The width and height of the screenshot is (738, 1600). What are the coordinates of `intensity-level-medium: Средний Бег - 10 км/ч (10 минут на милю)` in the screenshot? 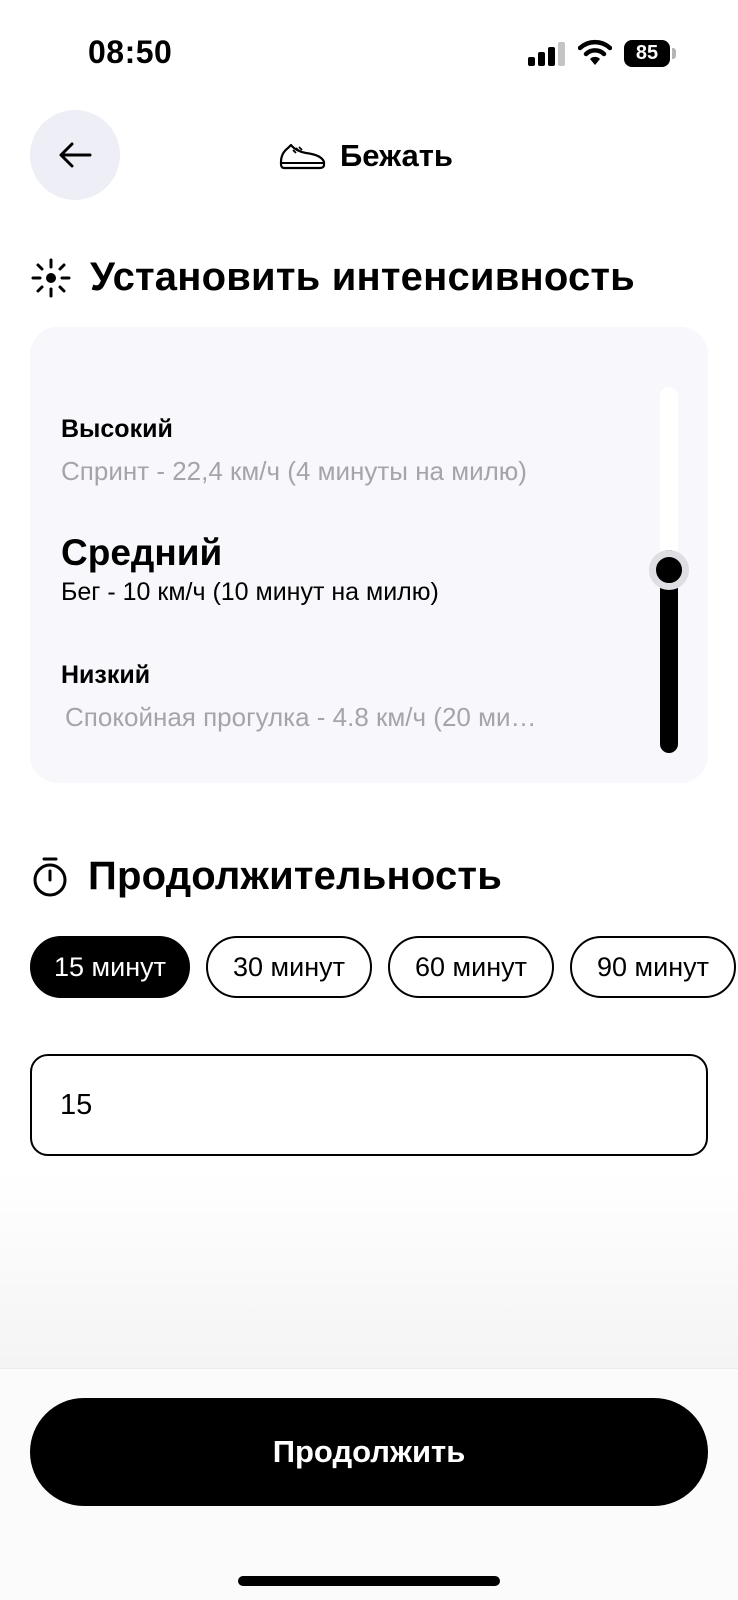 It's located at (250, 569).